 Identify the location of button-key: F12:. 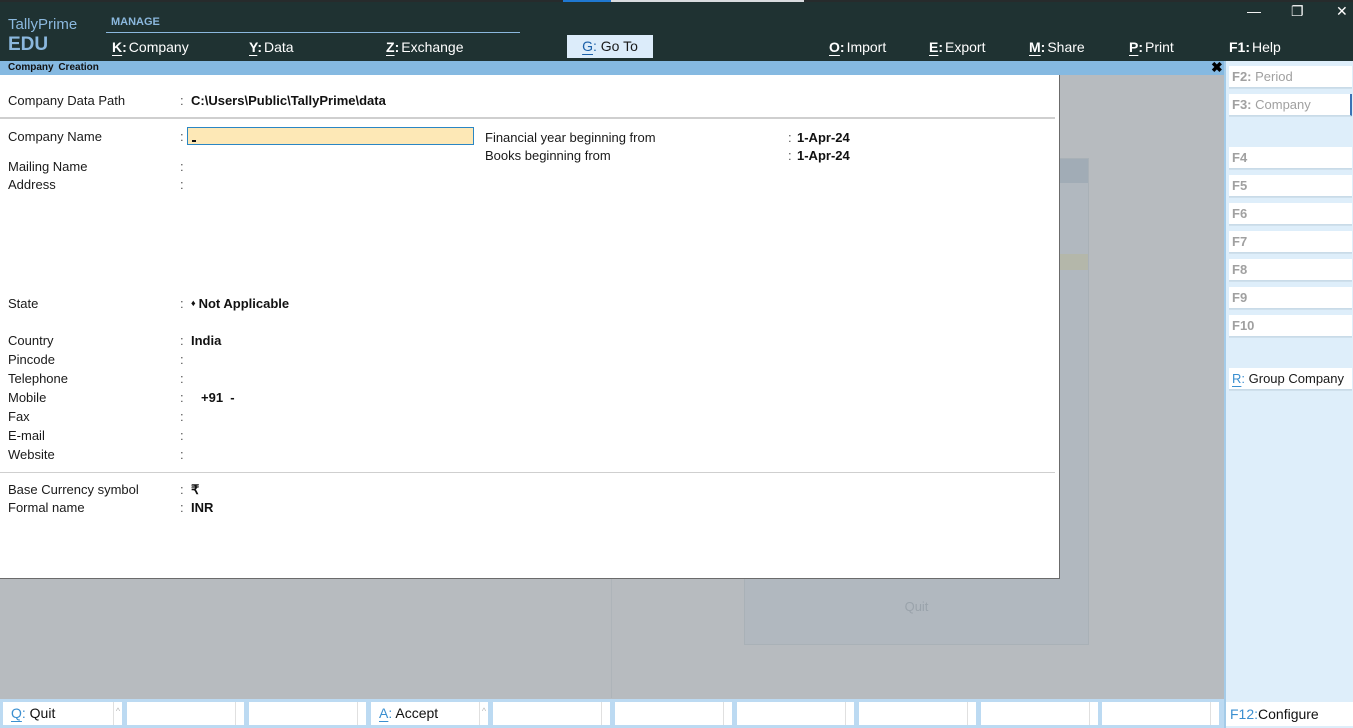
(1244, 714).